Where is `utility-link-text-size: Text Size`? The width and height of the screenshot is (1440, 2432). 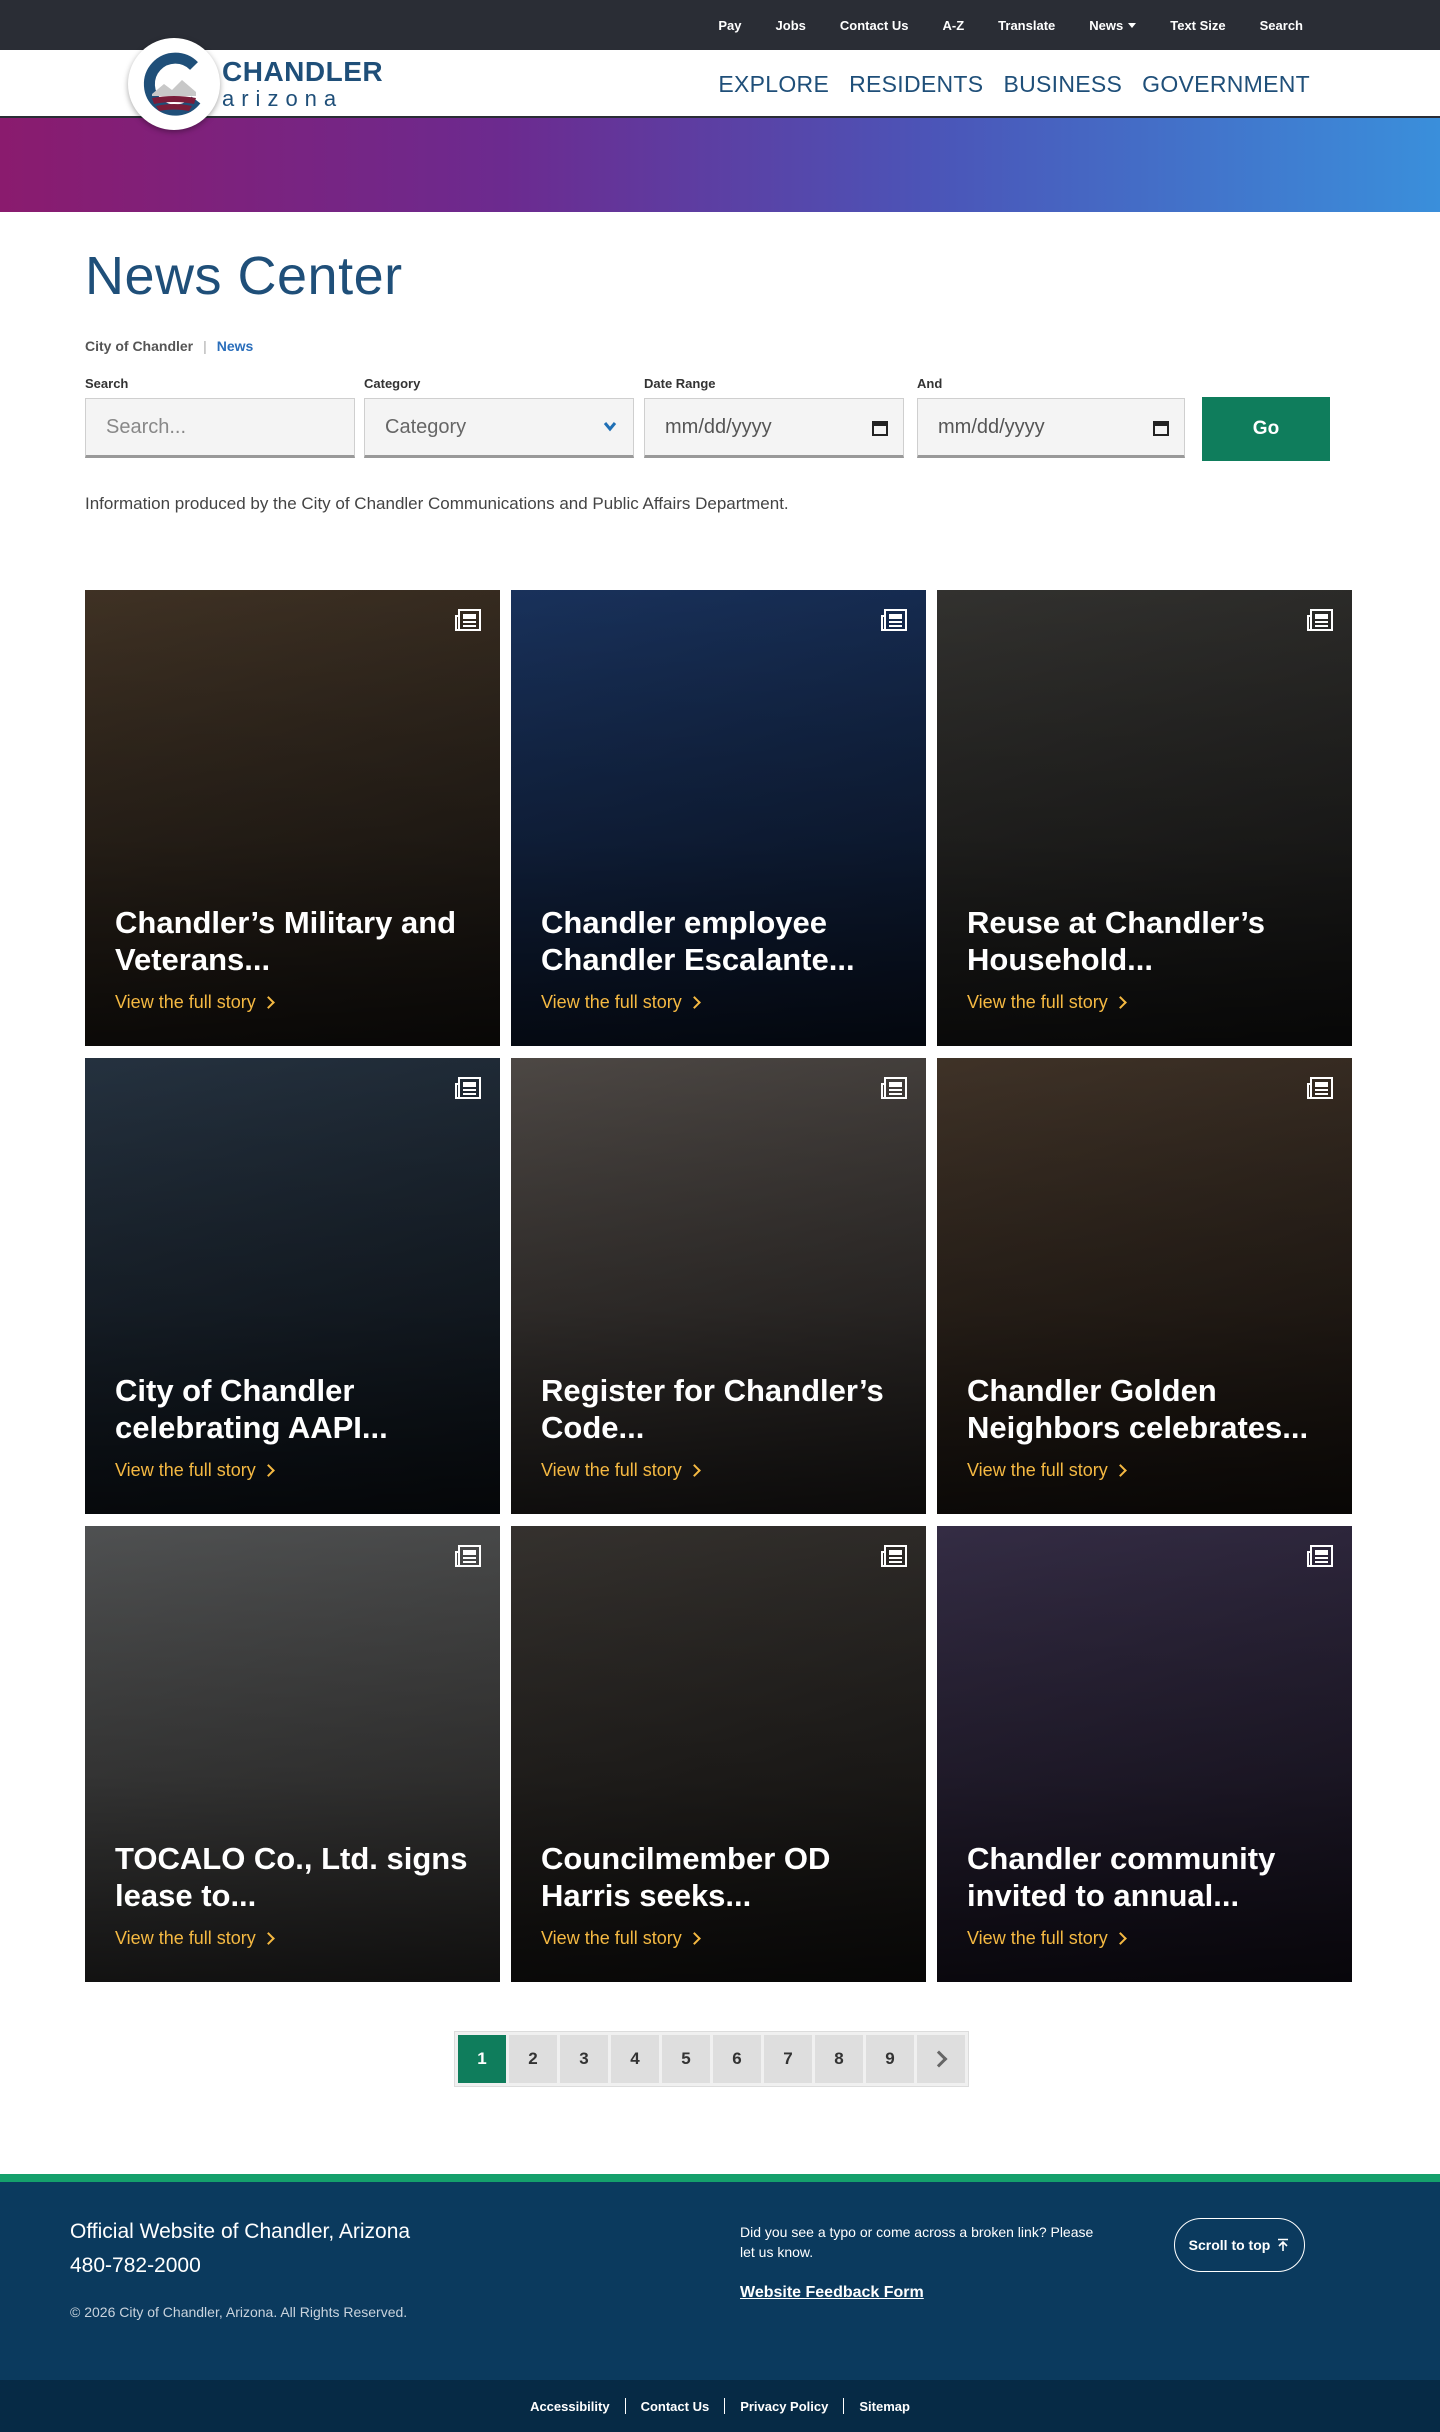
utility-link-text-size: Text Size is located at coordinates (1197, 25).